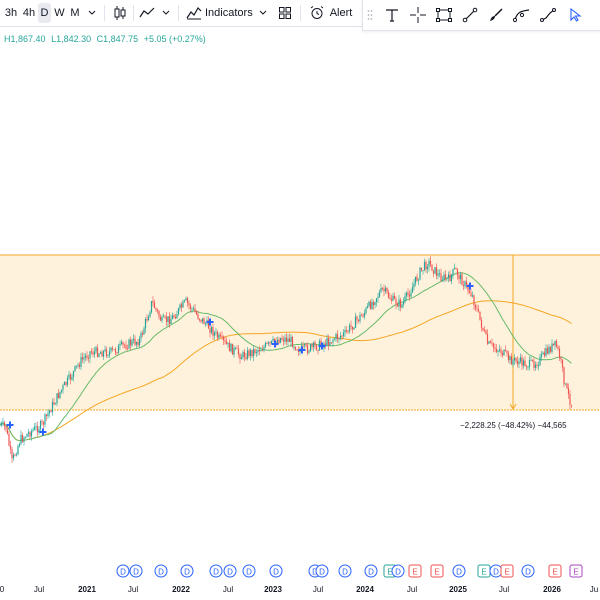 The image size is (600, 600). I want to click on line-chart-icon, so click(147, 13).